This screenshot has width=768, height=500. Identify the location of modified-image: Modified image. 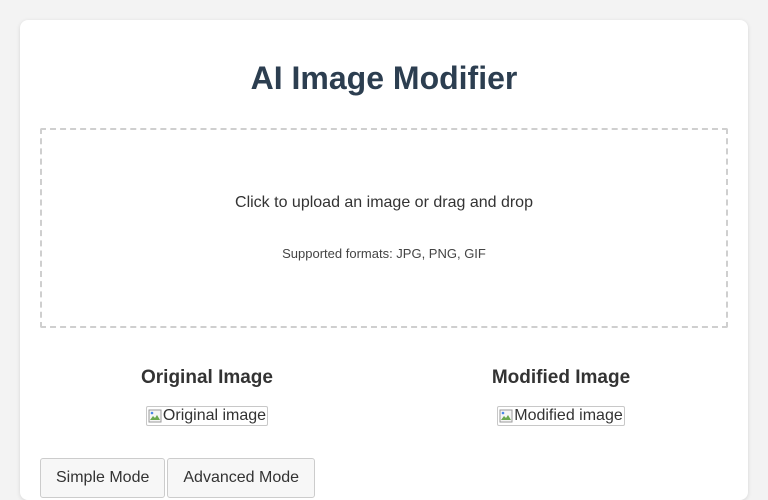
(561, 416).